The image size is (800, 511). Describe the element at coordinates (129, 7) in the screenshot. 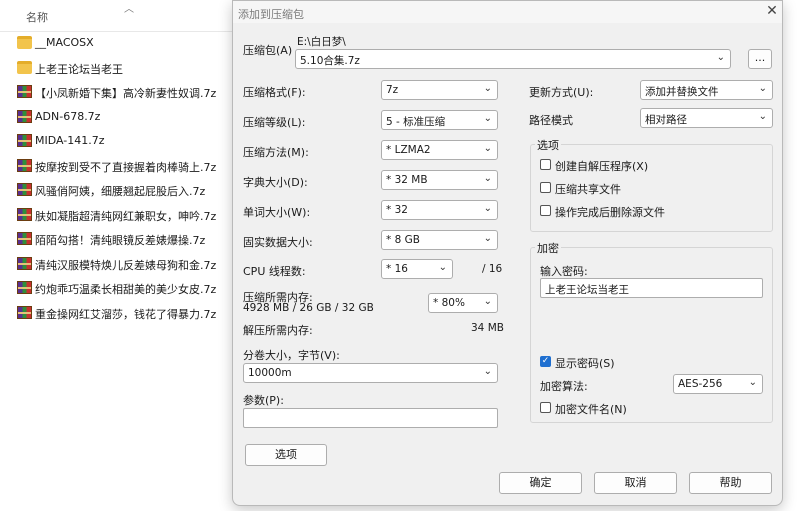

I see `sort-chevron-up-icon: ︿` at that location.